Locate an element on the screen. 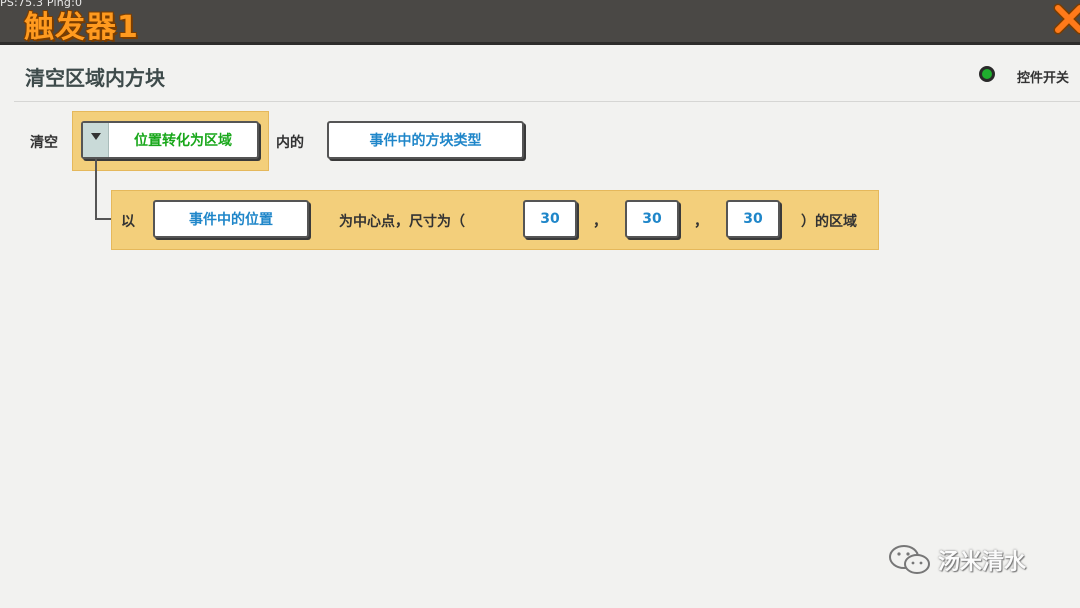  size-y-input: 30 is located at coordinates (652, 219).